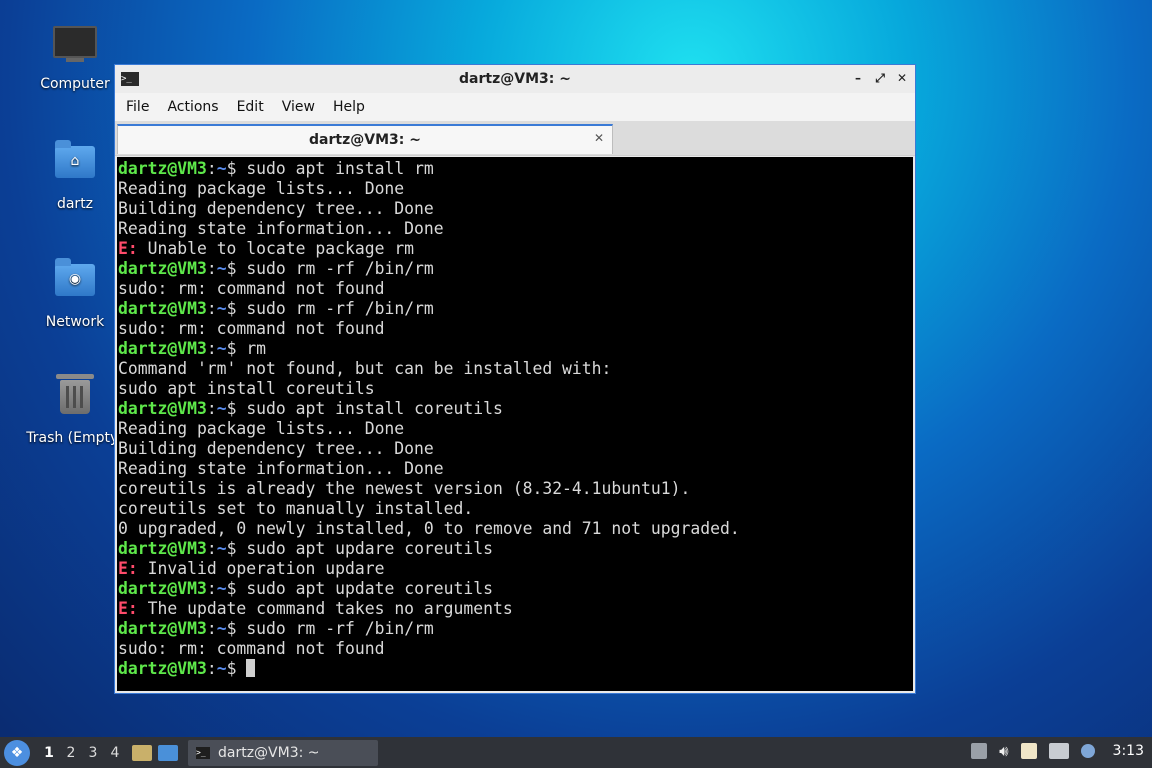 The height and width of the screenshot is (768, 1152). What do you see at coordinates (256, 348) in the screenshot?
I see `command-text: rm` at bounding box center [256, 348].